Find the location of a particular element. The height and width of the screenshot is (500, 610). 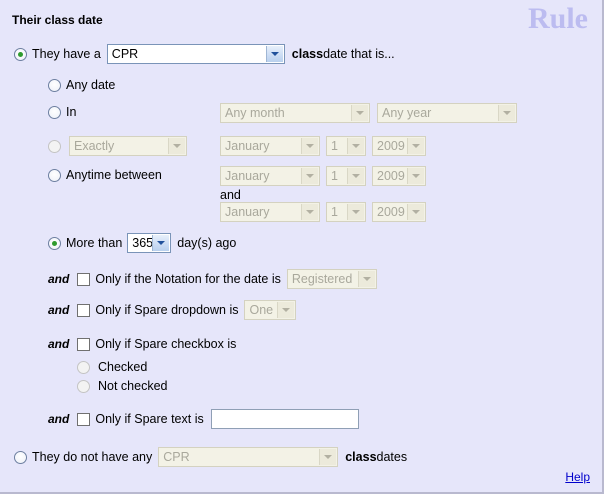

condition-notation-label: Only if the Notation for the date is is located at coordinates (188, 279).